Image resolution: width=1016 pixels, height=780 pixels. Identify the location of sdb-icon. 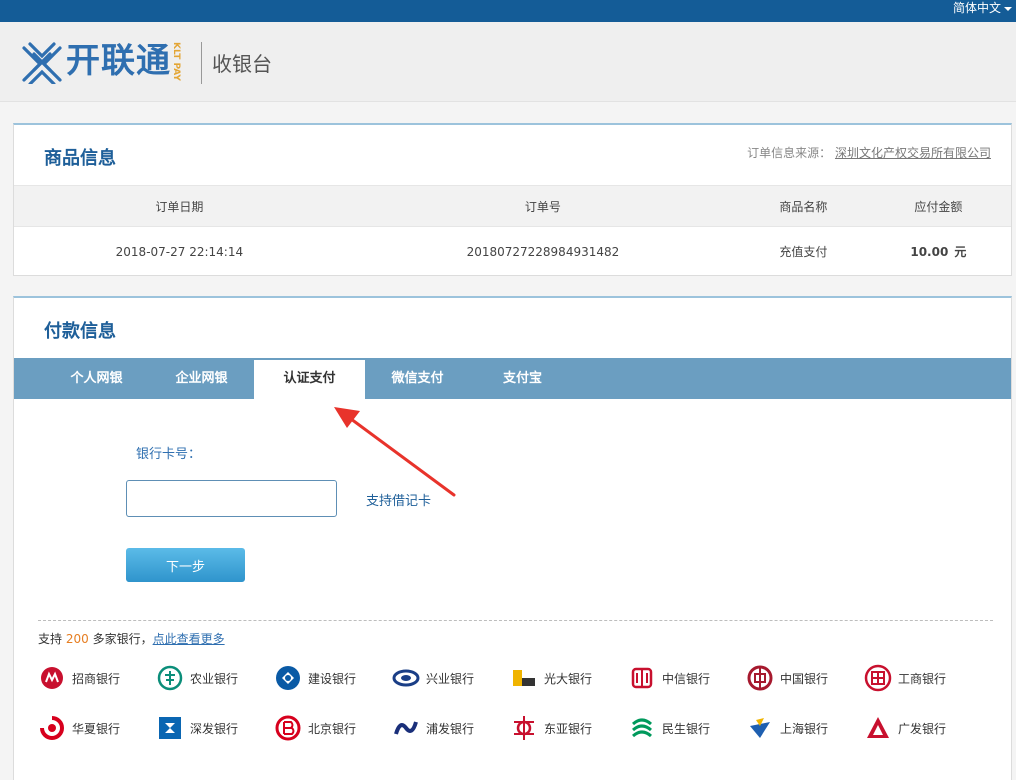
(170, 728).